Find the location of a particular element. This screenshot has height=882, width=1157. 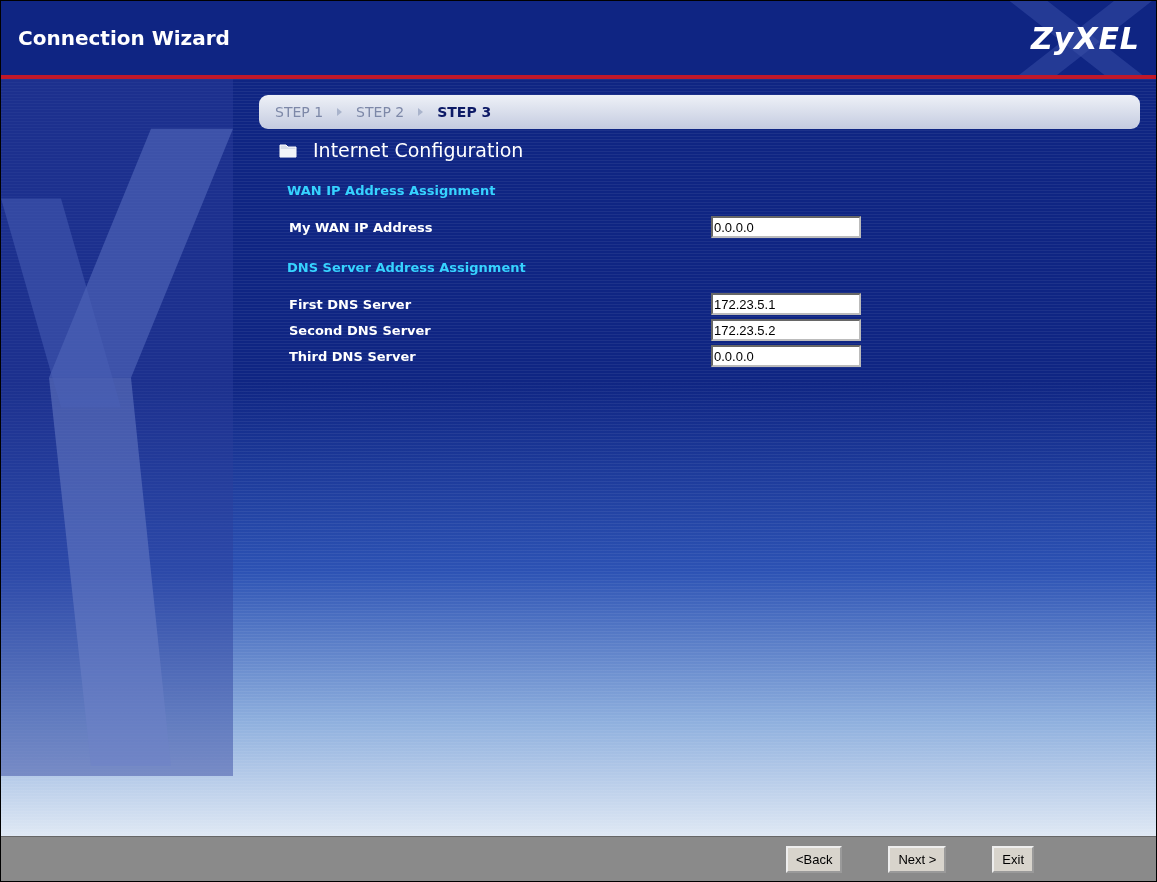

folder-icon is located at coordinates (288, 150).